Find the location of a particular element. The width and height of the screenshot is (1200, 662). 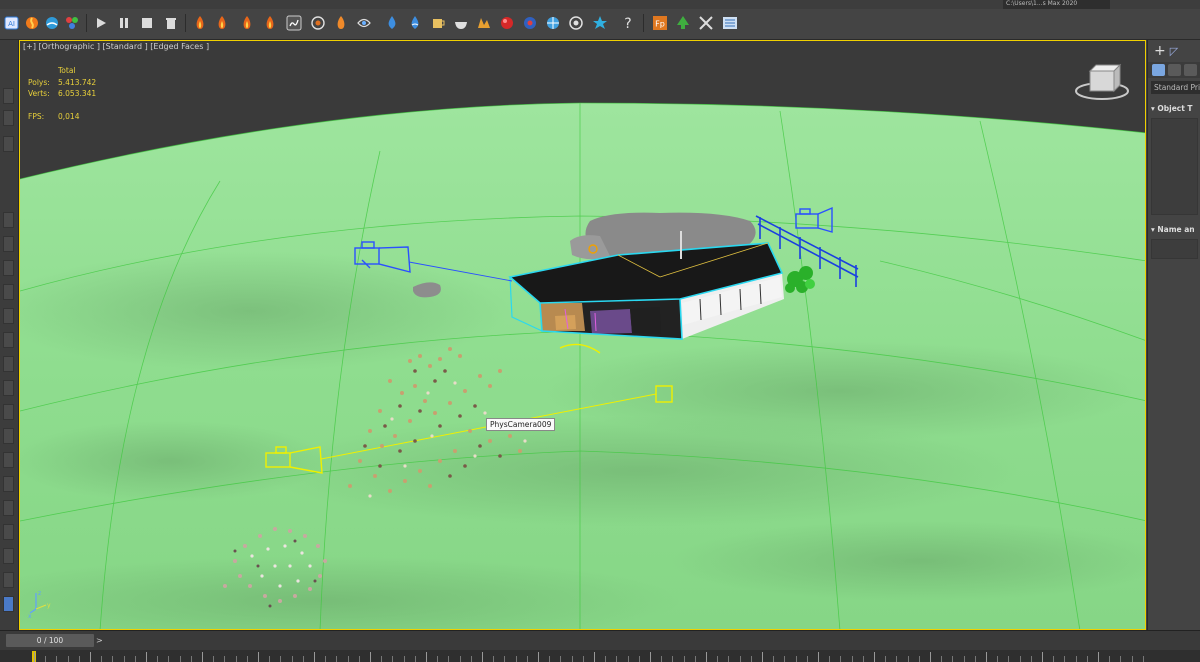

geometry-icon is located at coordinates (1158, 70).